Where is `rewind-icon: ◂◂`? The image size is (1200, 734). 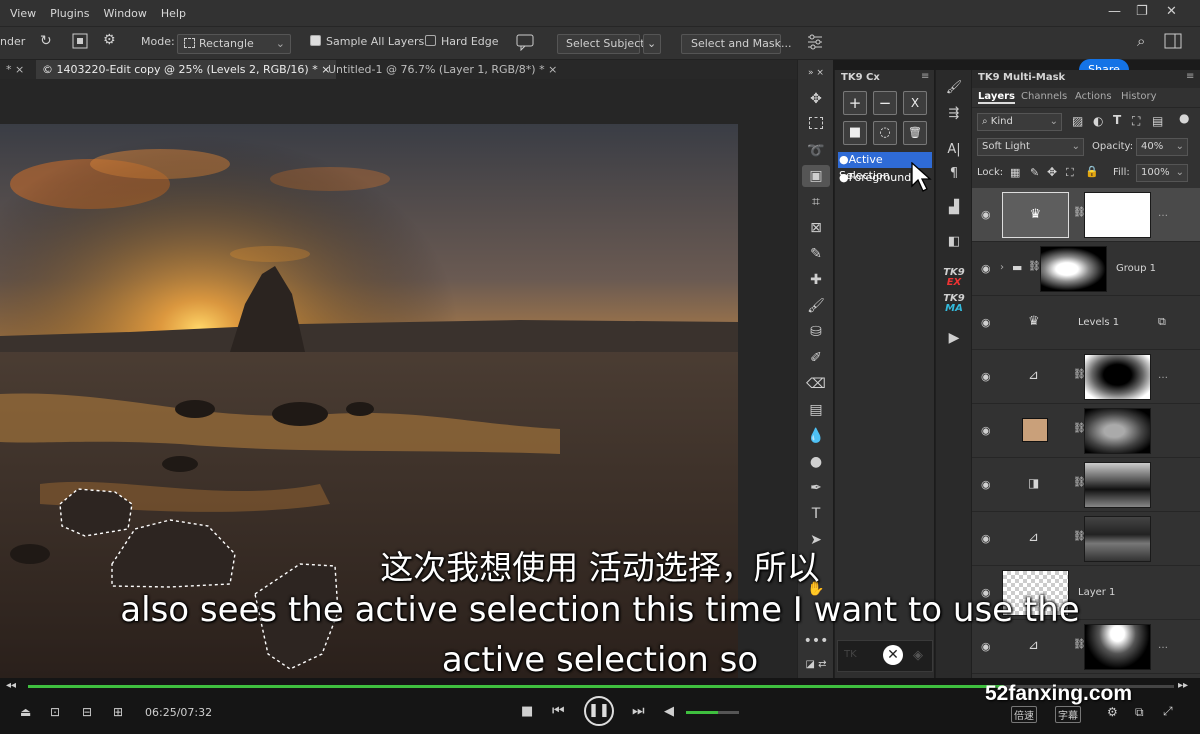 rewind-icon: ◂◂ is located at coordinates (11, 685).